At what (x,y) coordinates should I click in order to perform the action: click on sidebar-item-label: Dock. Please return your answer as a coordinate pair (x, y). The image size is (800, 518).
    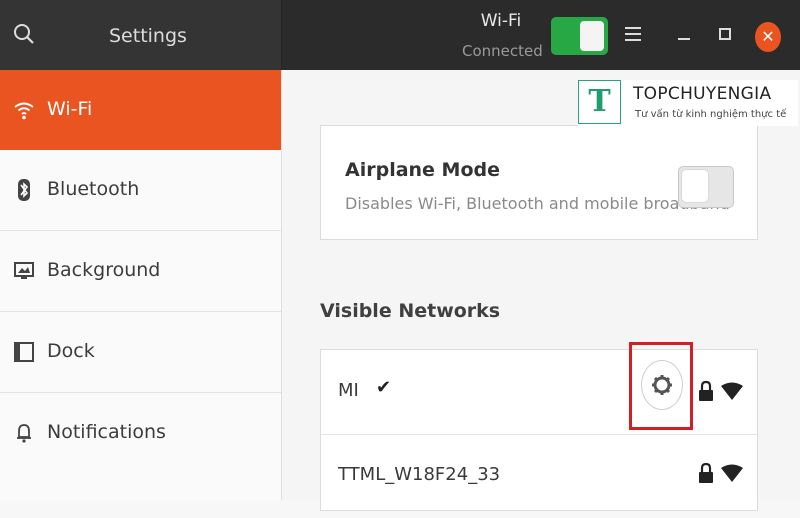
    Looking at the image, I should click on (71, 351).